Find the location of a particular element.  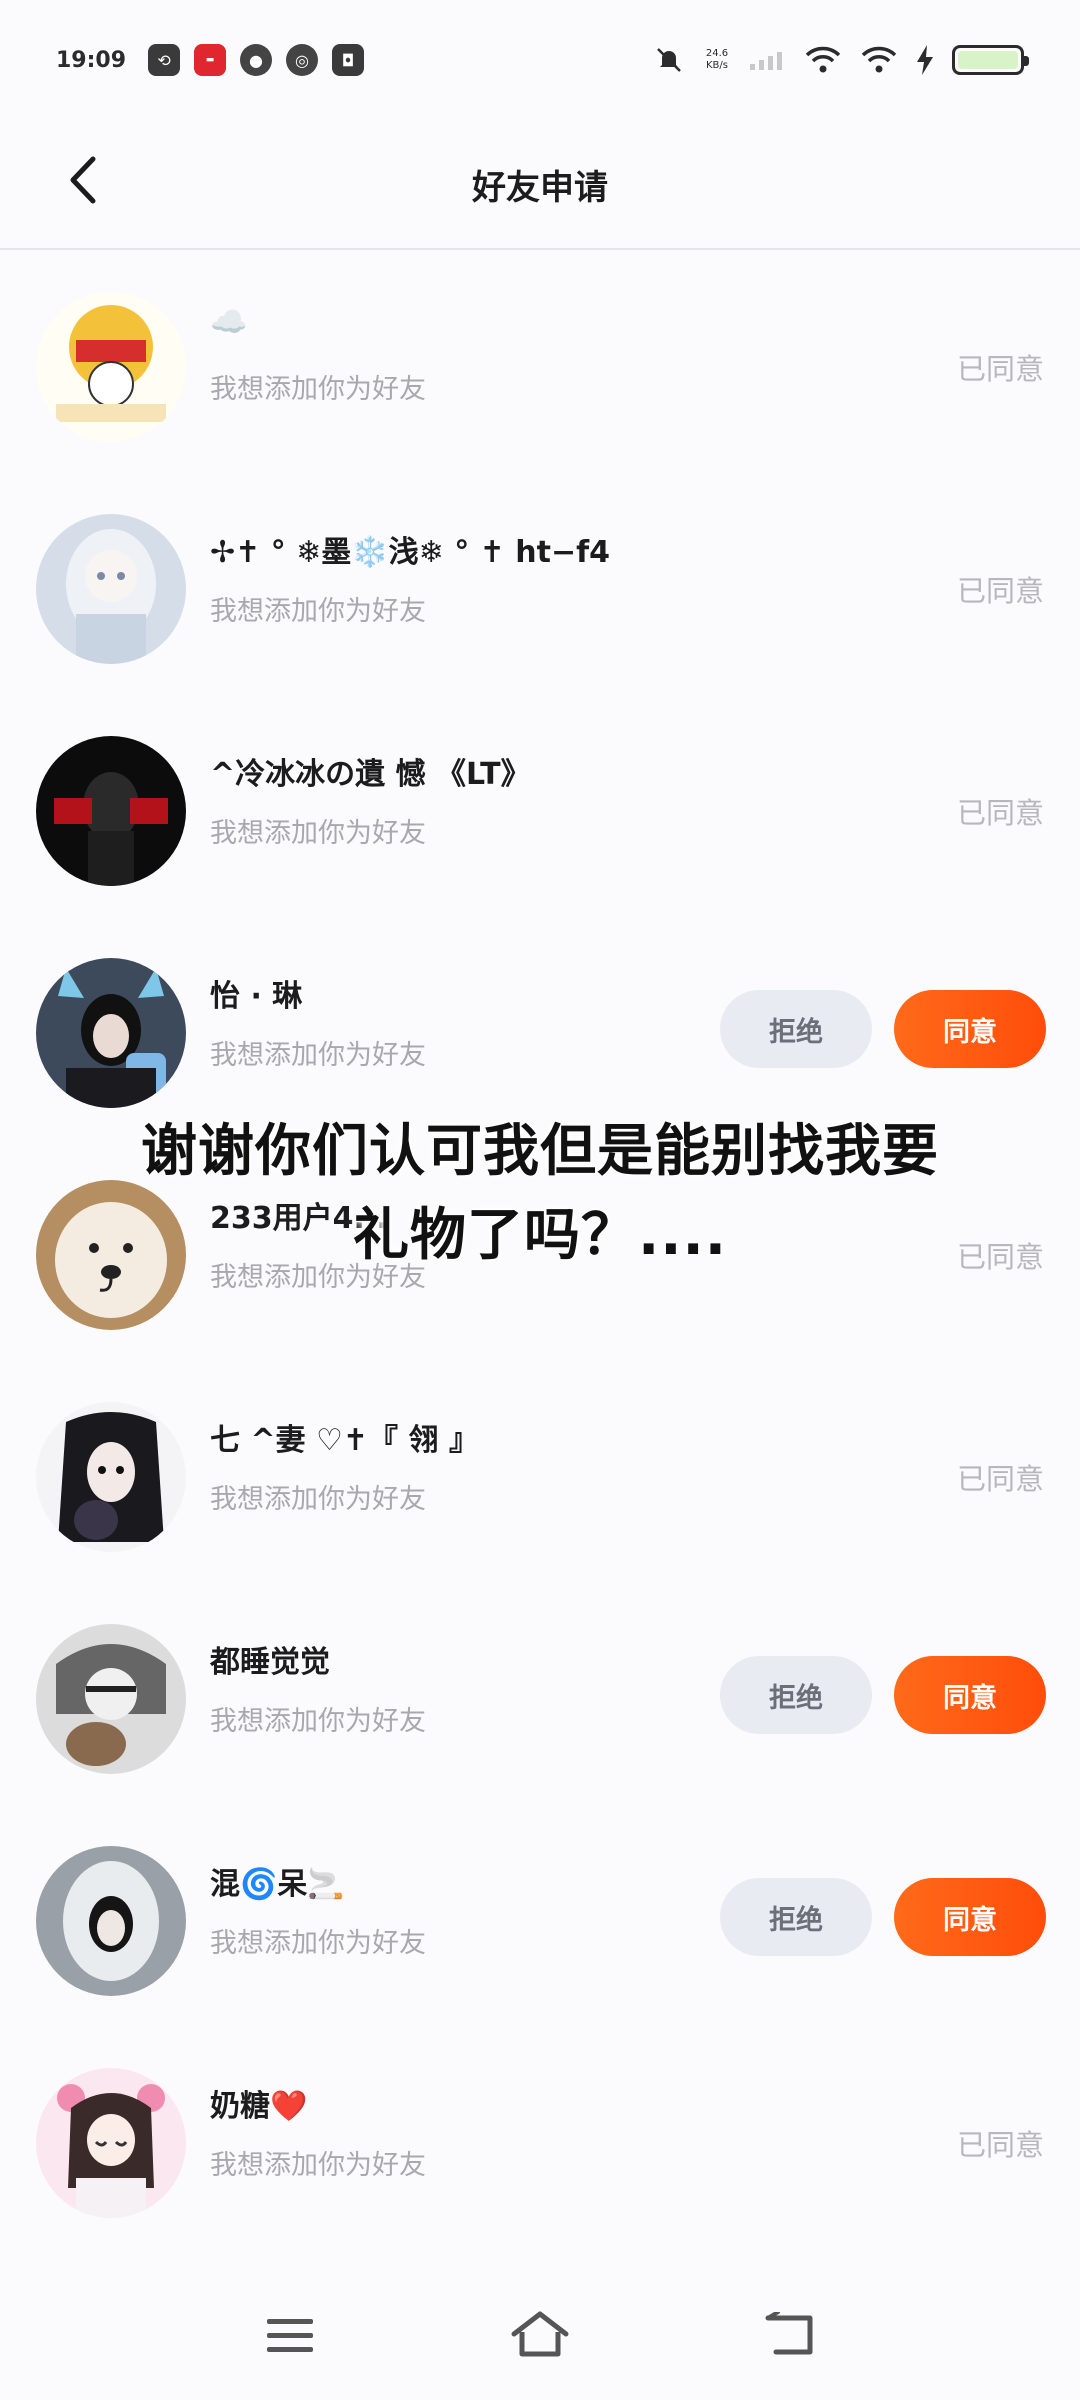

notification-icons: ⟲ ▬ ● ◎ ◘ is located at coordinates (256, 60).